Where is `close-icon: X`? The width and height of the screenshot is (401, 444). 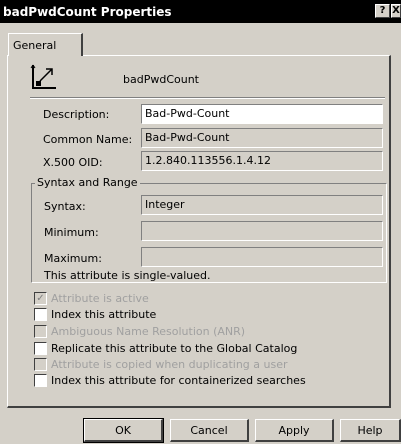
close-icon: X is located at coordinates (396, 10).